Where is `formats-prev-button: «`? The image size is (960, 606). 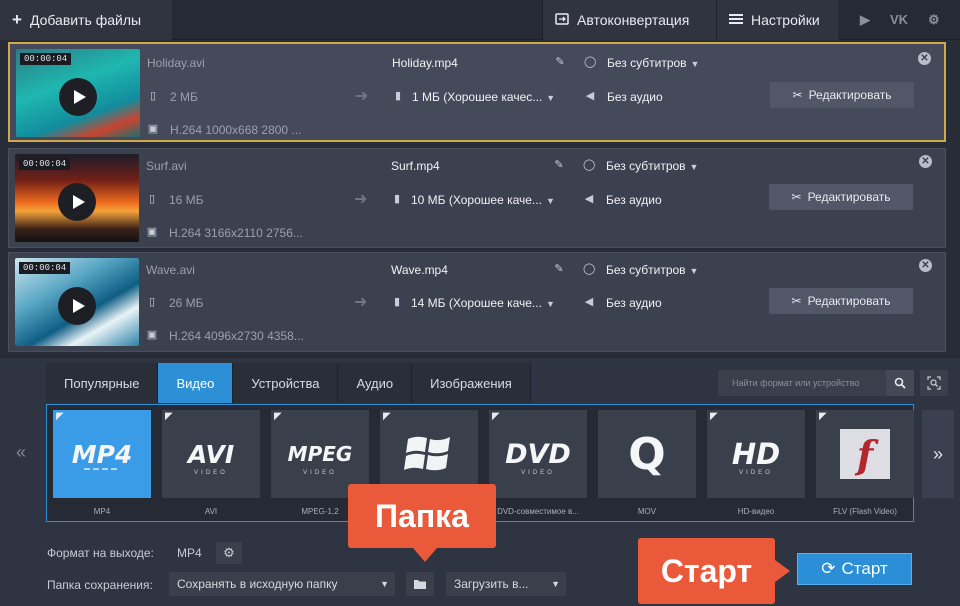 formats-prev-button: « is located at coordinates (21, 452).